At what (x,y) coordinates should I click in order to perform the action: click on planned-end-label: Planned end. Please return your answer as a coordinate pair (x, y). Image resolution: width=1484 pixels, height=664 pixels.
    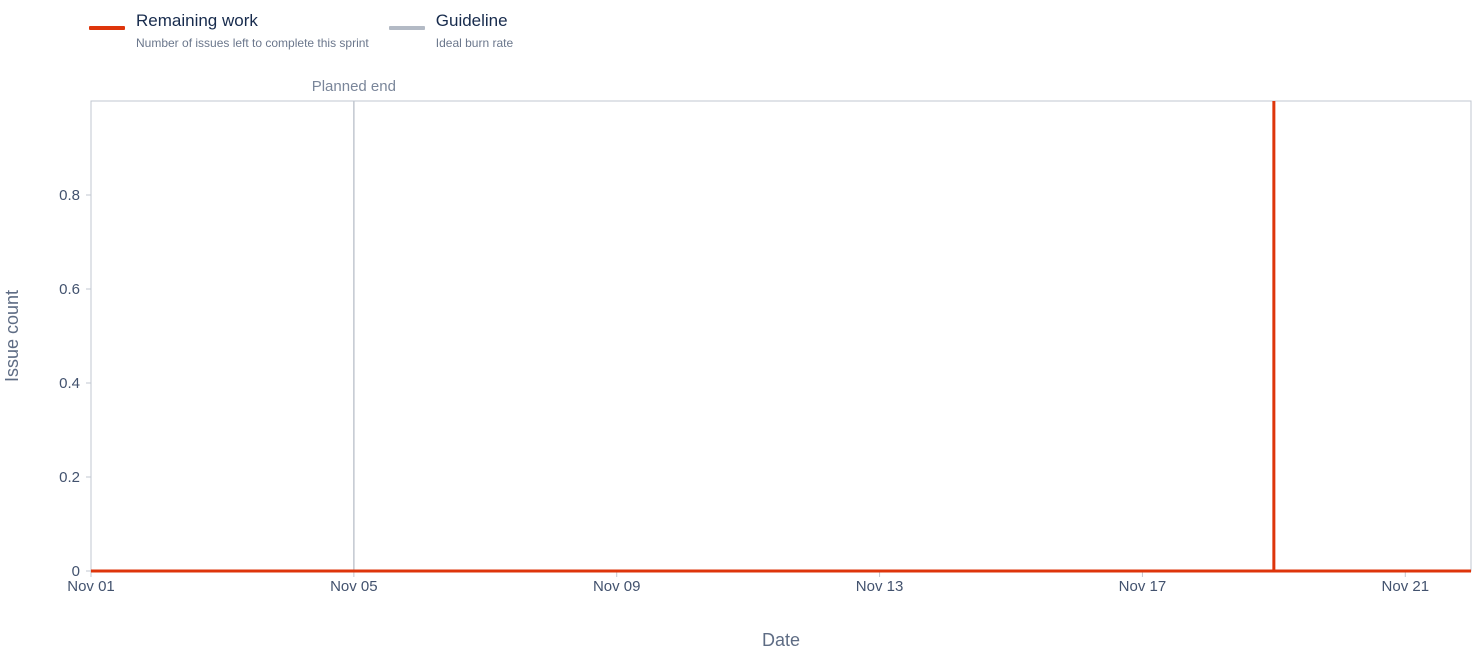
    Looking at the image, I should click on (354, 86).